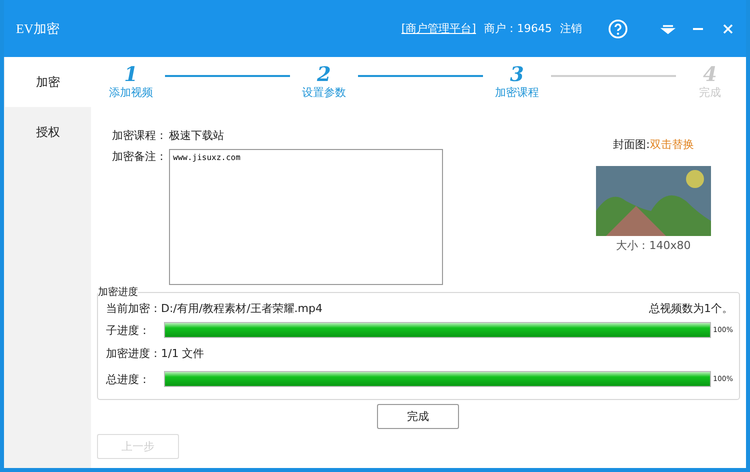 The height and width of the screenshot is (472, 750). What do you see at coordinates (418, 416) in the screenshot?
I see `button: 完成` at bounding box center [418, 416].